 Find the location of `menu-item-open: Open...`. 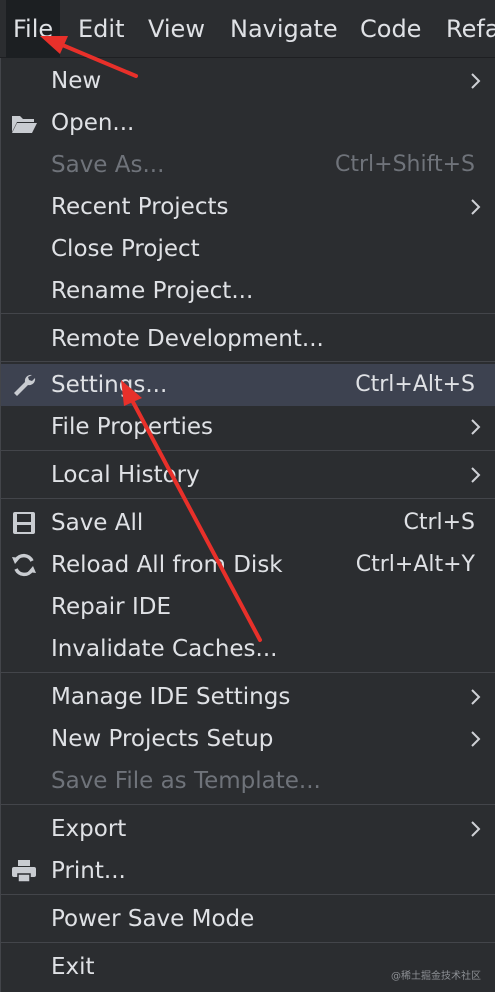

menu-item-open: Open... is located at coordinates (248, 123).